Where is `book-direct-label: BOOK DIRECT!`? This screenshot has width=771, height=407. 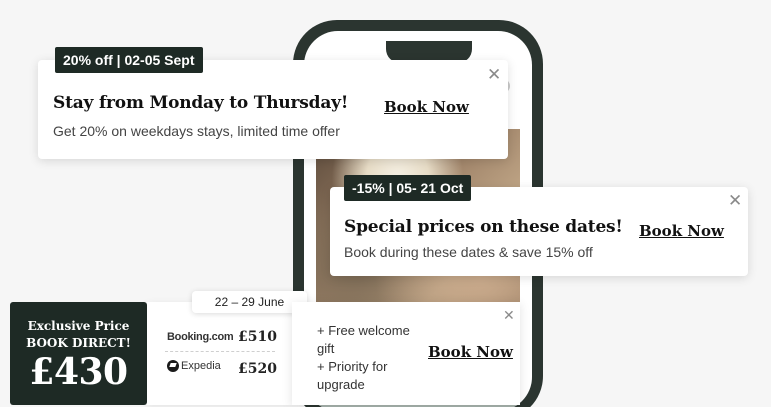
book-direct-label: BOOK DIRECT! is located at coordinates (78, 343).